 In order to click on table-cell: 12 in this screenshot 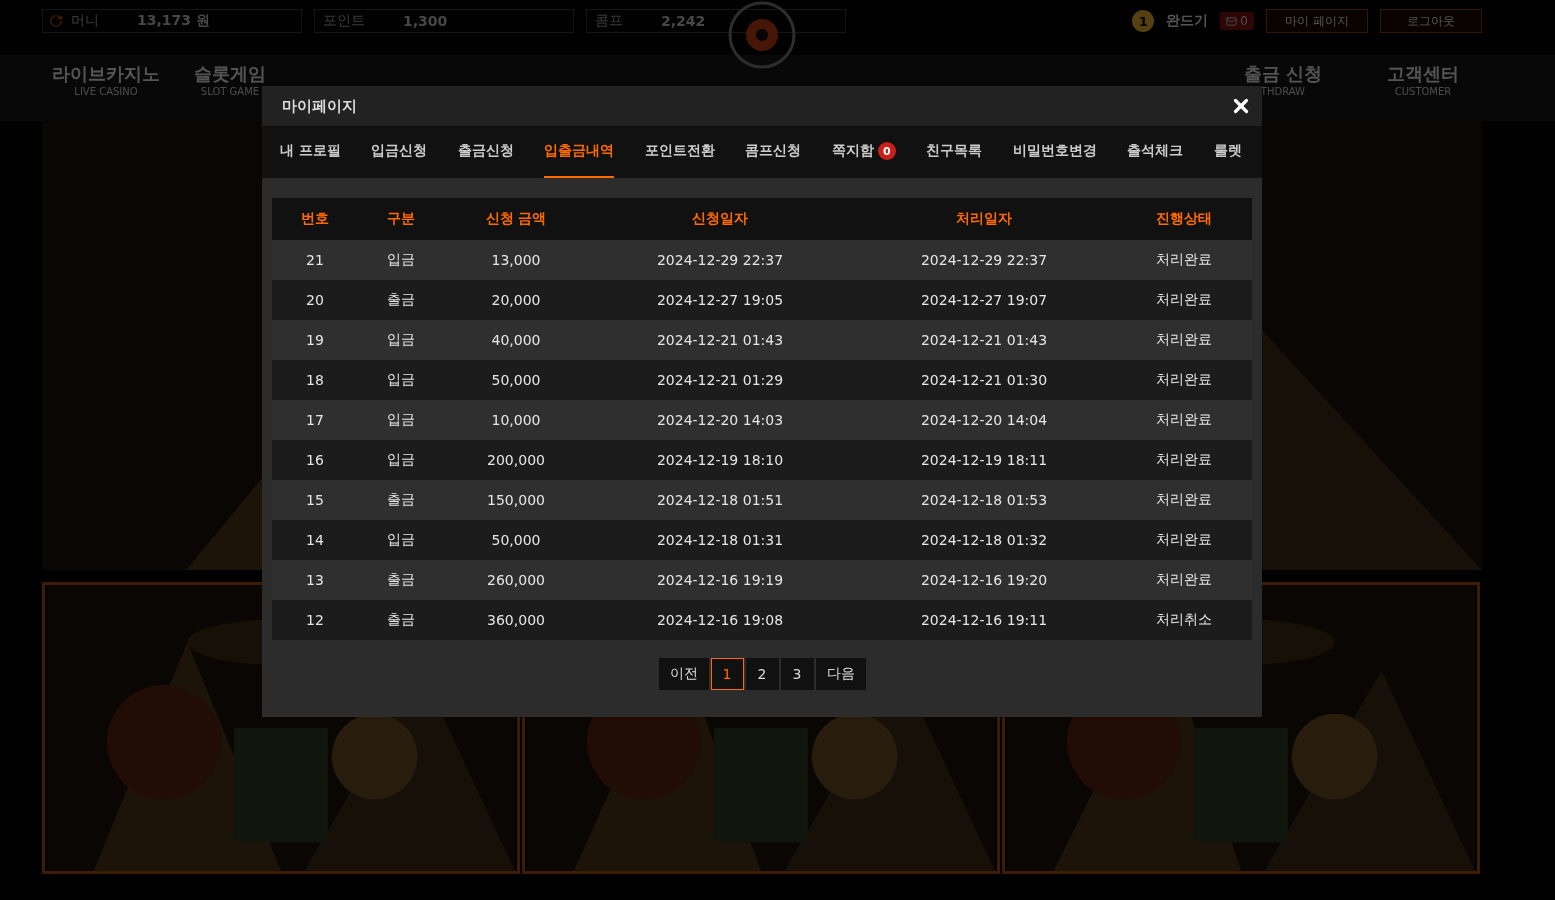, I will do `click(315, 620)`.